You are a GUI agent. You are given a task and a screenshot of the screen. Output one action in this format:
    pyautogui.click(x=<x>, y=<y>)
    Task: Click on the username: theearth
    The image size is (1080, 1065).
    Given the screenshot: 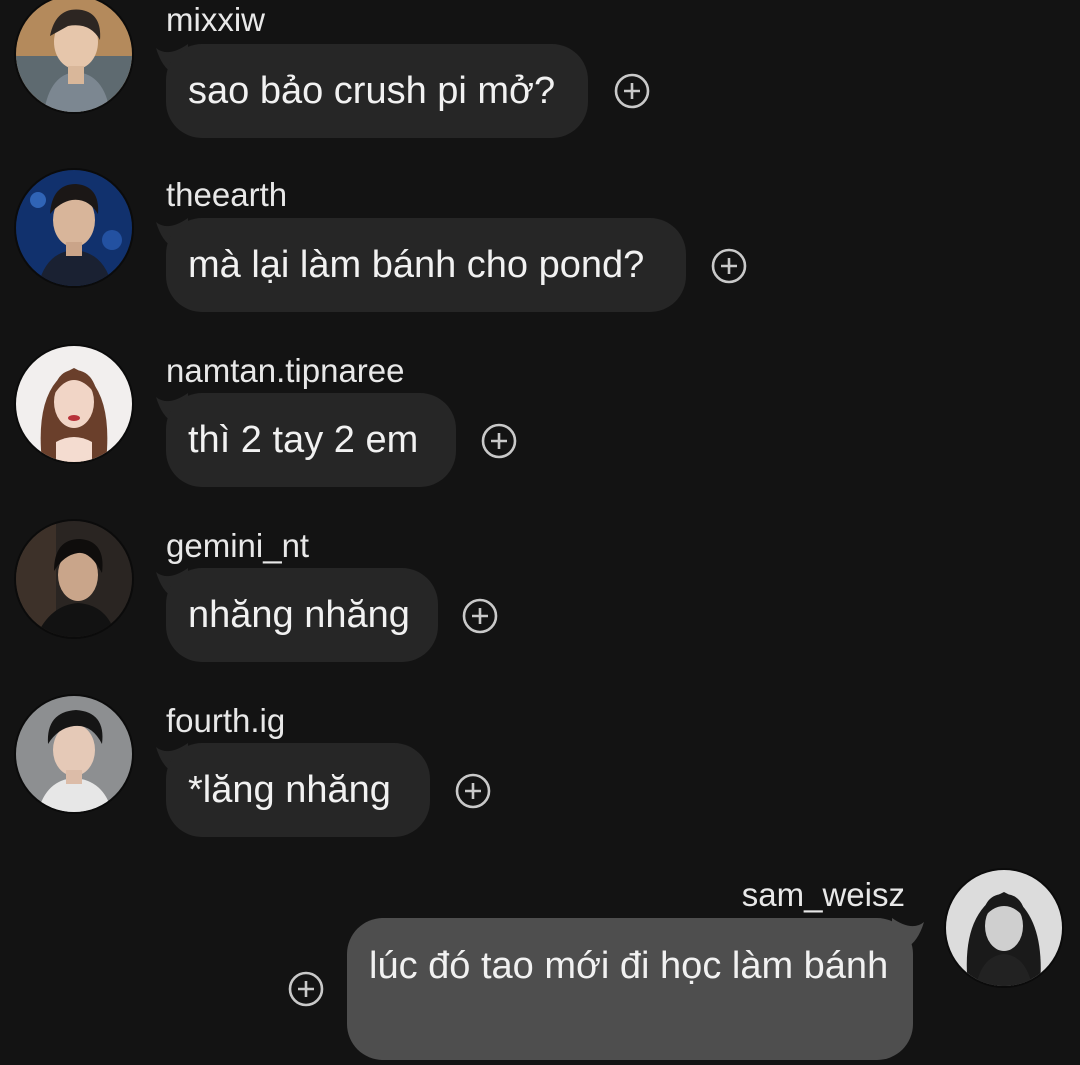 What is the action you would take?
    pyautogui.click(x=226, y=195)
    